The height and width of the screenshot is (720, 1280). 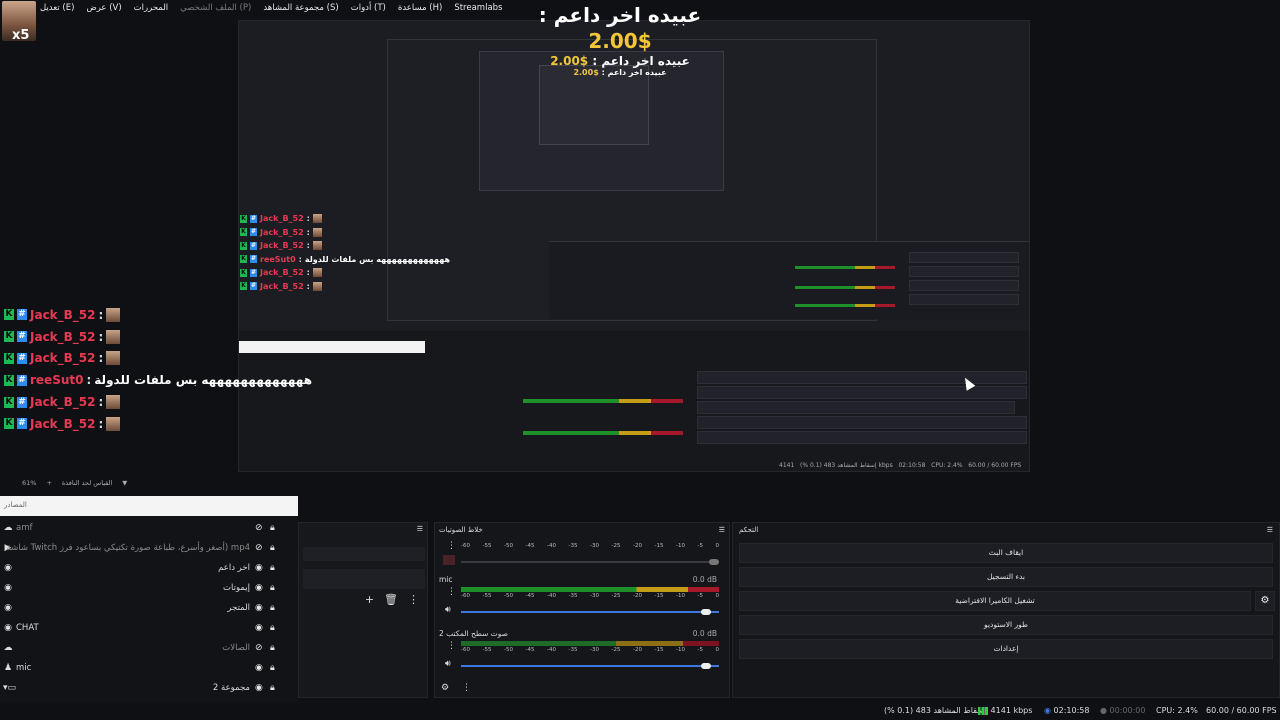 I want to click on zoom-plus-button: +, so click(x=48, y=483).